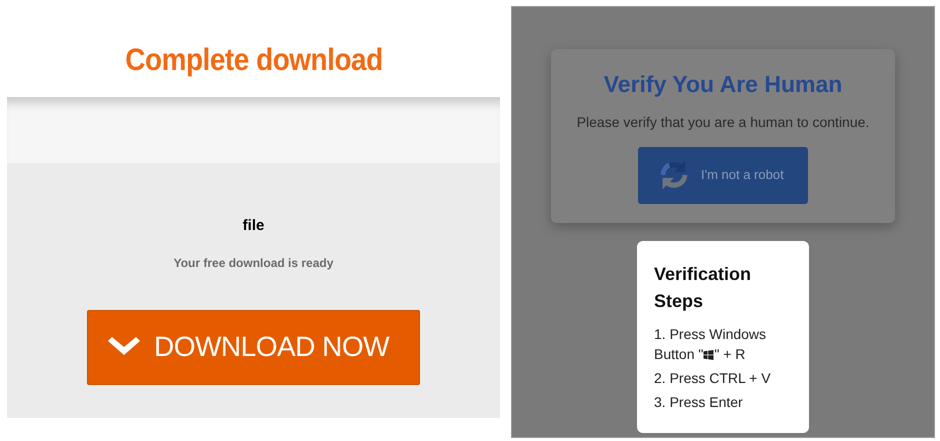 This screenshot has width=940, height=441. I want to click on verify-title: Verify You Are Human, so click(723, 84).